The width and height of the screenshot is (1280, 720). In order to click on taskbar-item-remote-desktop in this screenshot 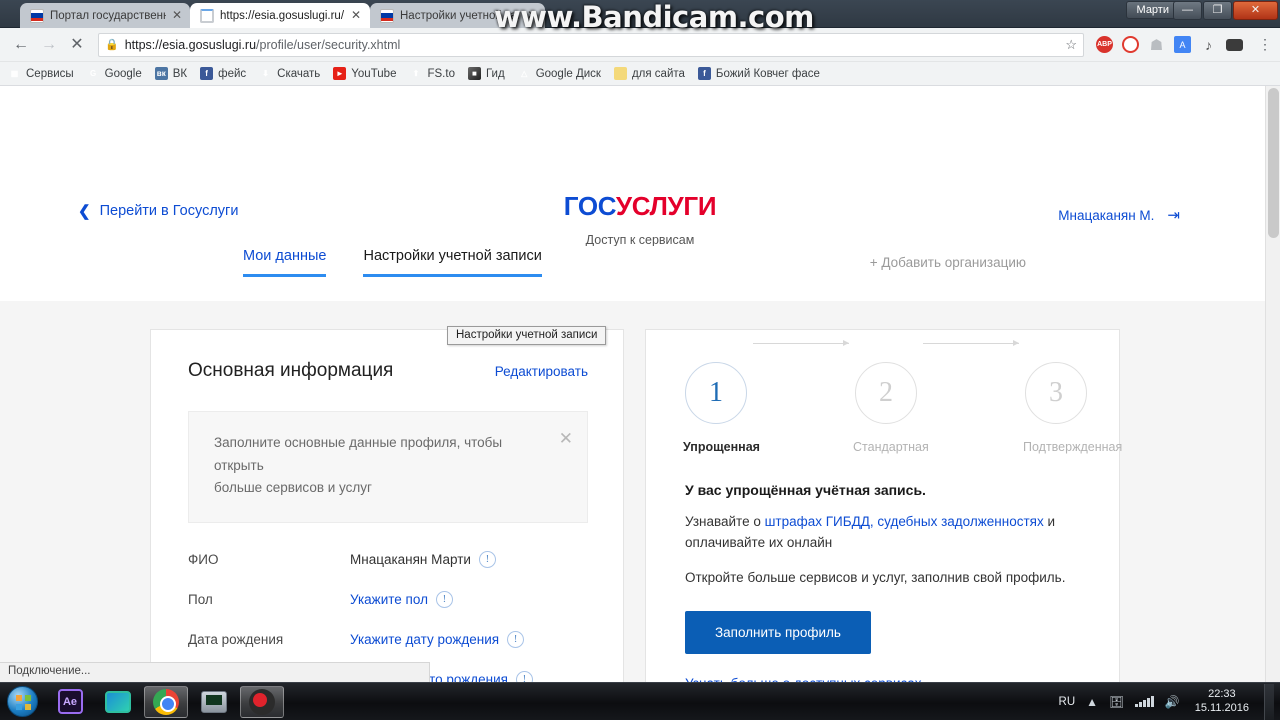, I will do `click(214, 702)`.